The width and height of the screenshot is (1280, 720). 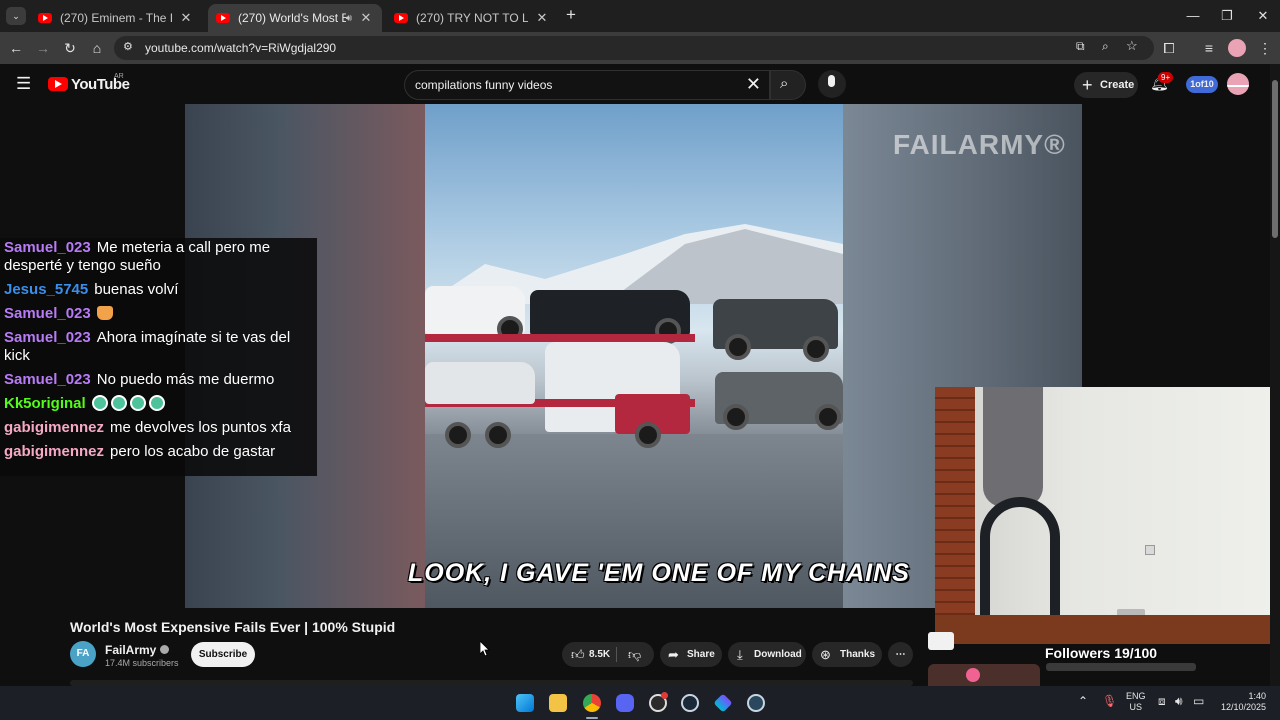 I want to click on recommendation-title-placeholder, so click(x=1121, y=667).